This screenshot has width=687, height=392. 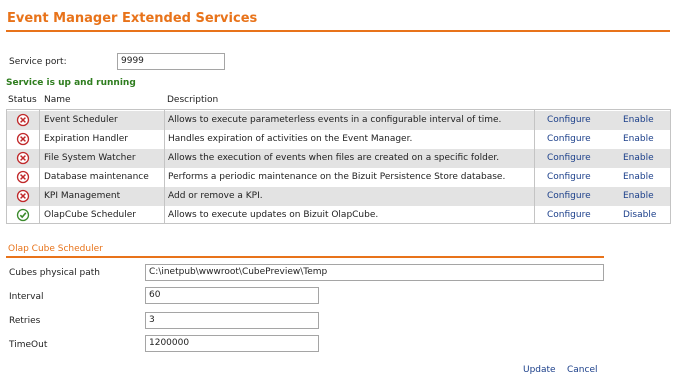 I want to click on page-title: Event Manager Extended Services, so click(x=132, y=18).